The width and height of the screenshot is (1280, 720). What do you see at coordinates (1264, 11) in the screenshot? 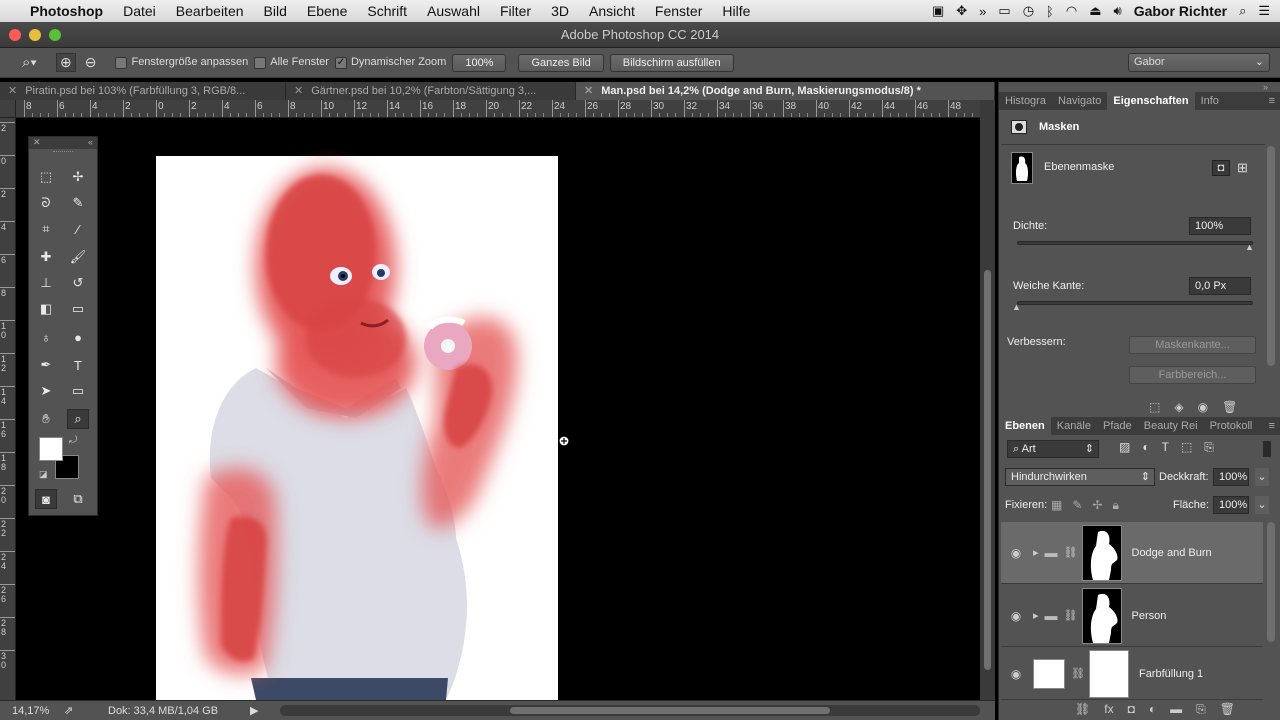
I see `notification-center-icon: ☰` at bounding box center [1264, 11].